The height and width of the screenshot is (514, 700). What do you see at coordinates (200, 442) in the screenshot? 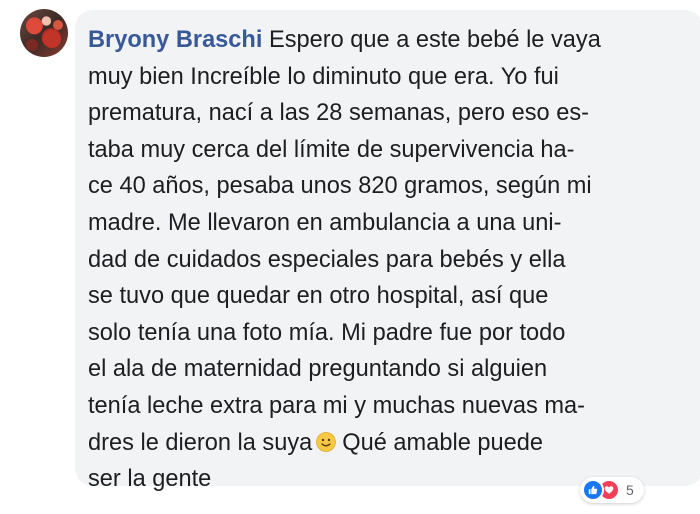
I see `comment-text: dres le dieron la suya` at bounding box center [200, 442].